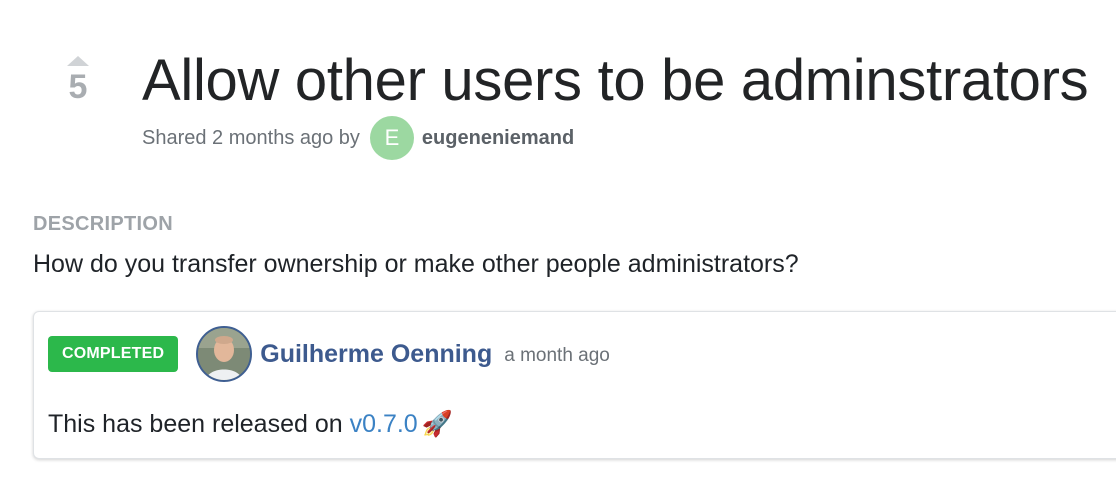 The height and width of the screenshot is (488, 1116). I want to click on post-title: Allow other users to be adminstrators, so click(615, 80).